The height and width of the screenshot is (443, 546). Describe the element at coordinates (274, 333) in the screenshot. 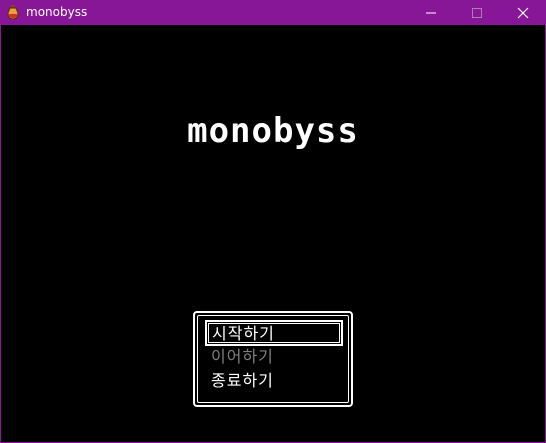

I see `menu-item-start: 시작하기` at that location.